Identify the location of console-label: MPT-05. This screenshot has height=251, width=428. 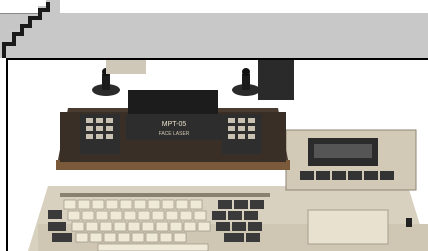
(174, 124).